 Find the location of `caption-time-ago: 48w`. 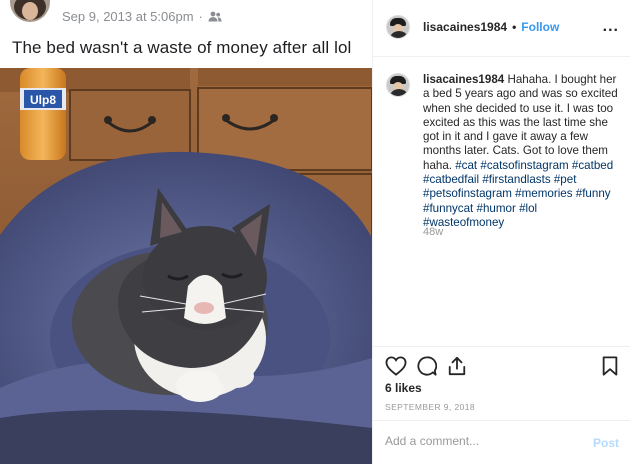

caption-time-ago: 48w is located at coordinates (433, 232).